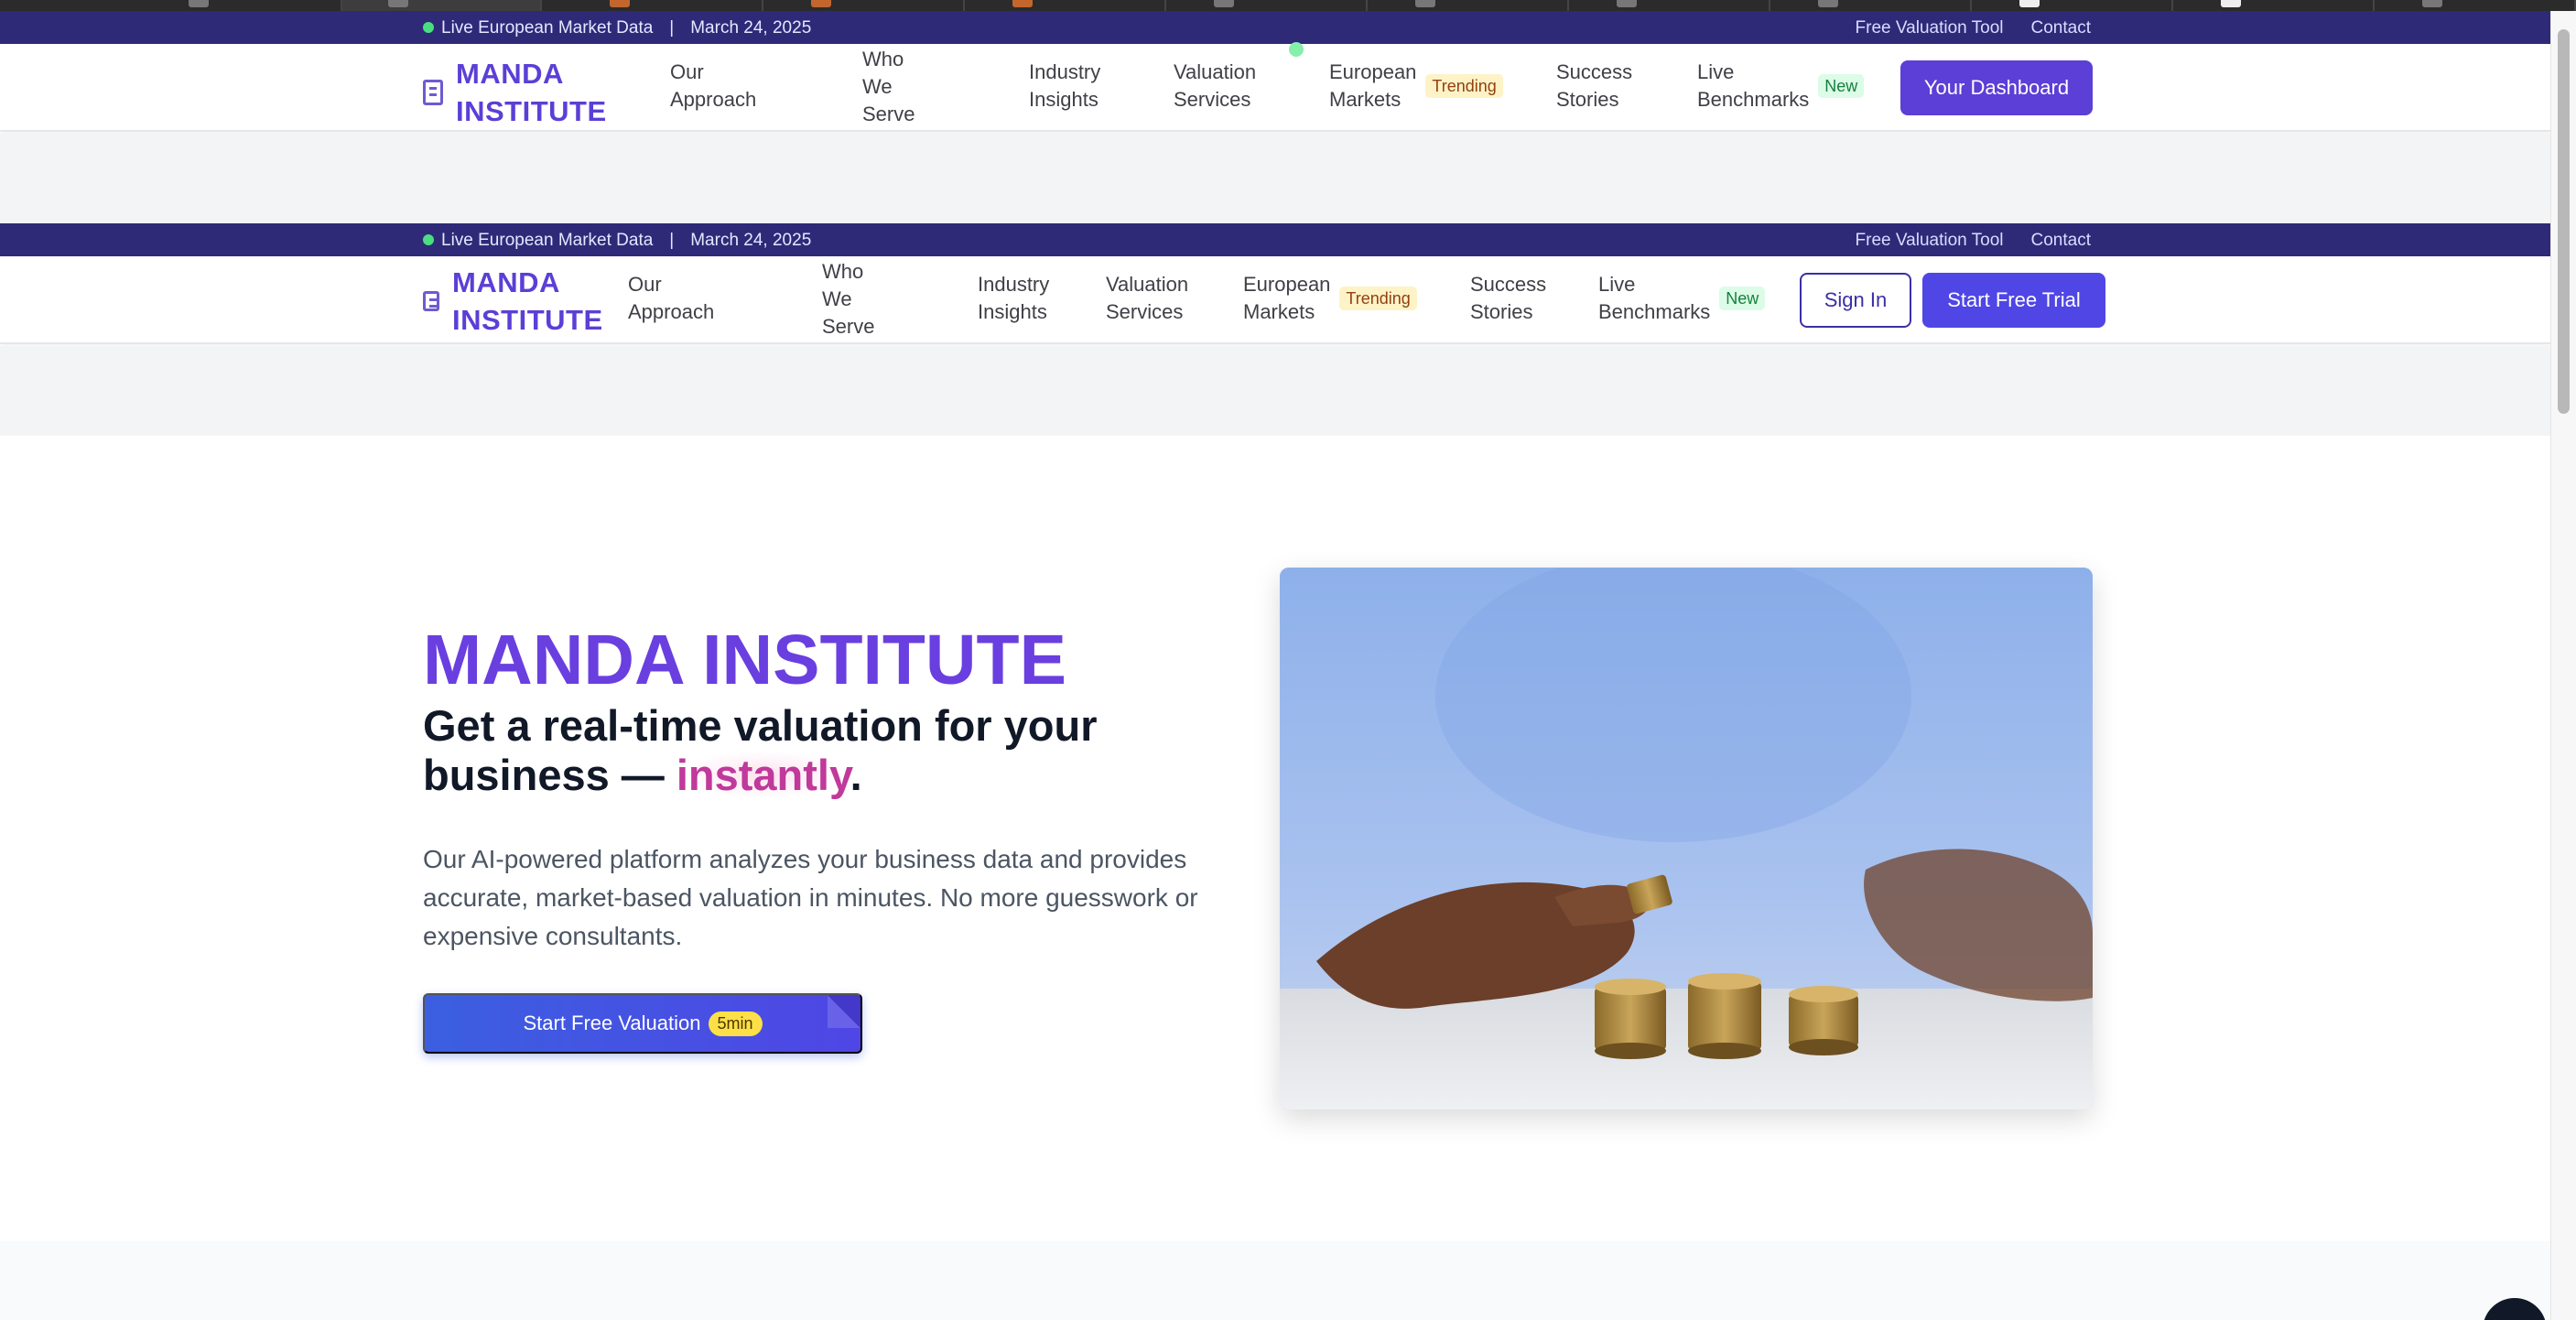 The height and width of the screenshot is (1320, 2576). What do you see at coordinates (1464, 86) in the screenshot?
I see `trending-badge: Trending` at bounding box center [1464, 86].